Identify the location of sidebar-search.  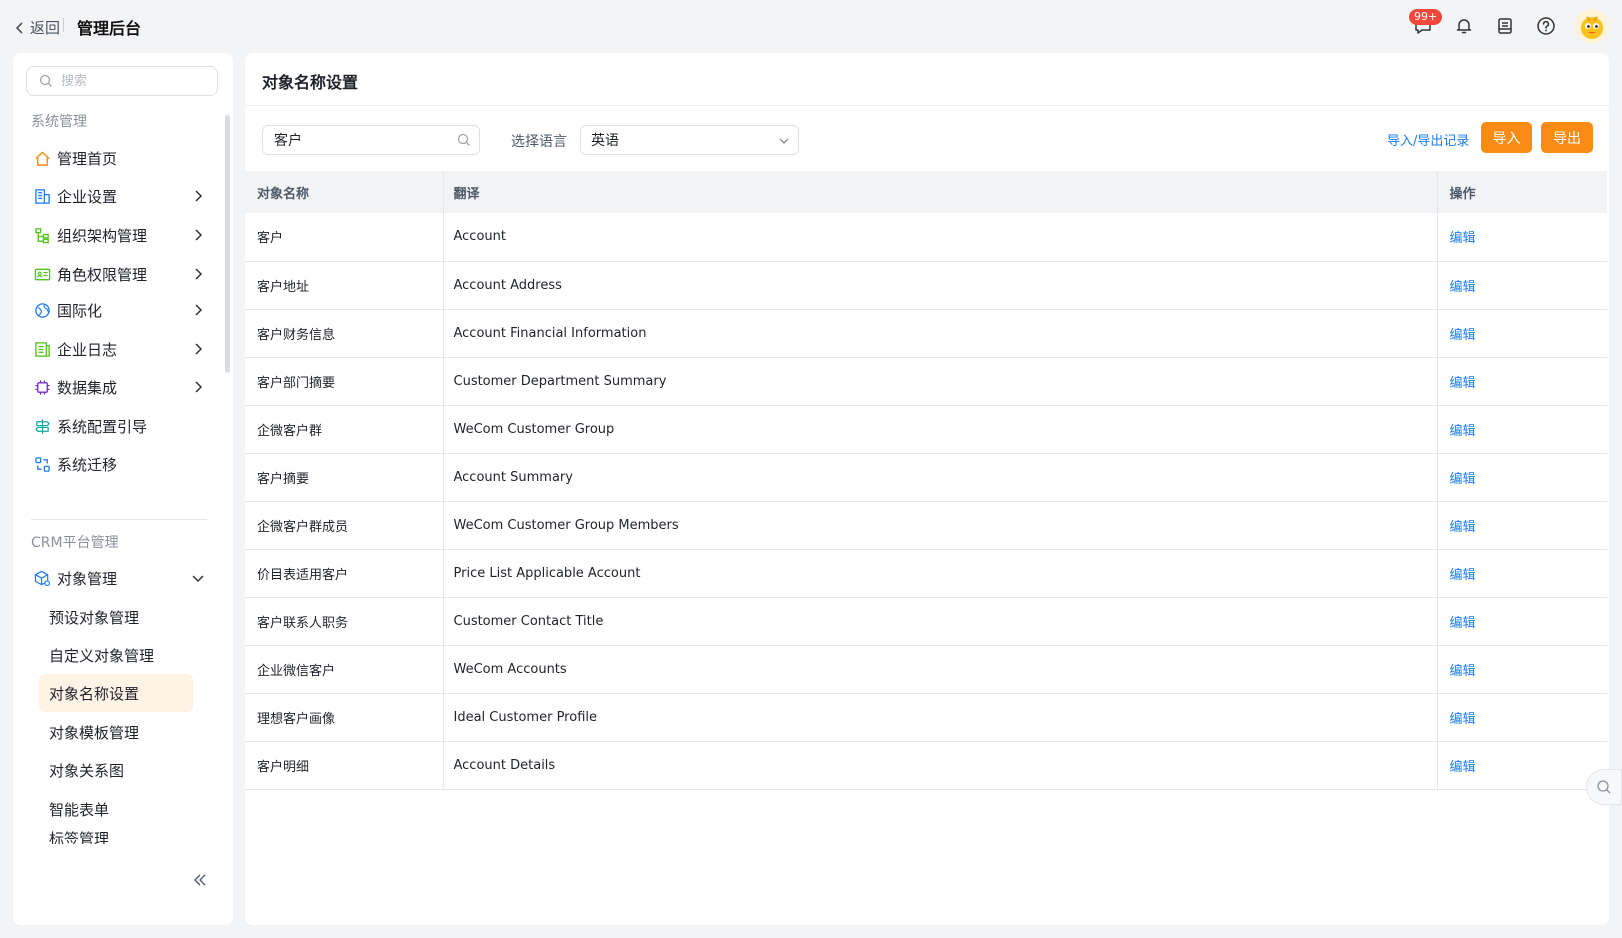
(122, 81).